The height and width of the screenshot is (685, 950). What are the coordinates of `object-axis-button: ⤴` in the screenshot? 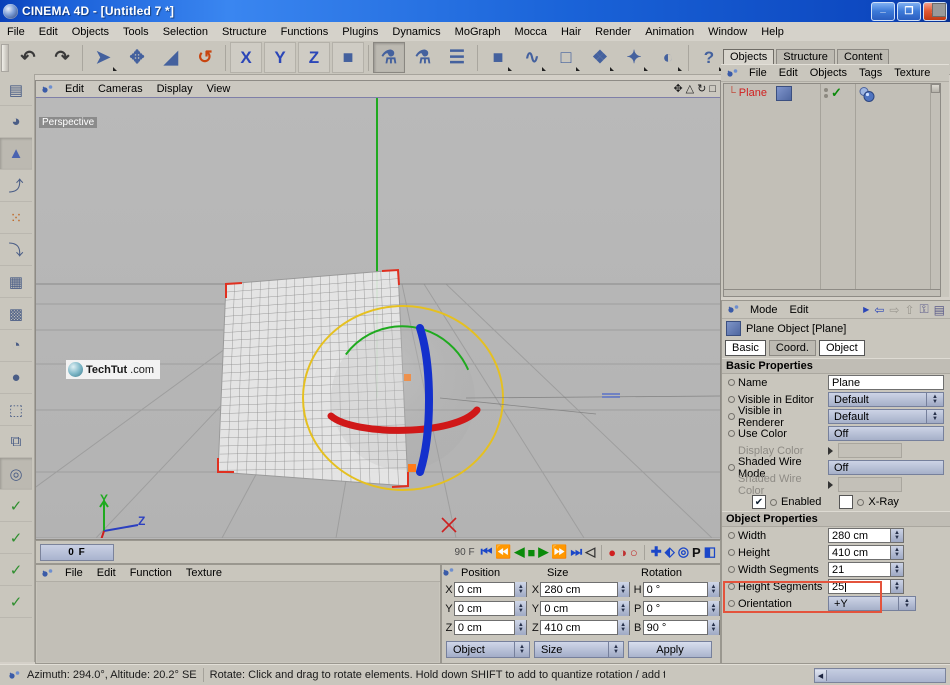 It's located at (16, 186).